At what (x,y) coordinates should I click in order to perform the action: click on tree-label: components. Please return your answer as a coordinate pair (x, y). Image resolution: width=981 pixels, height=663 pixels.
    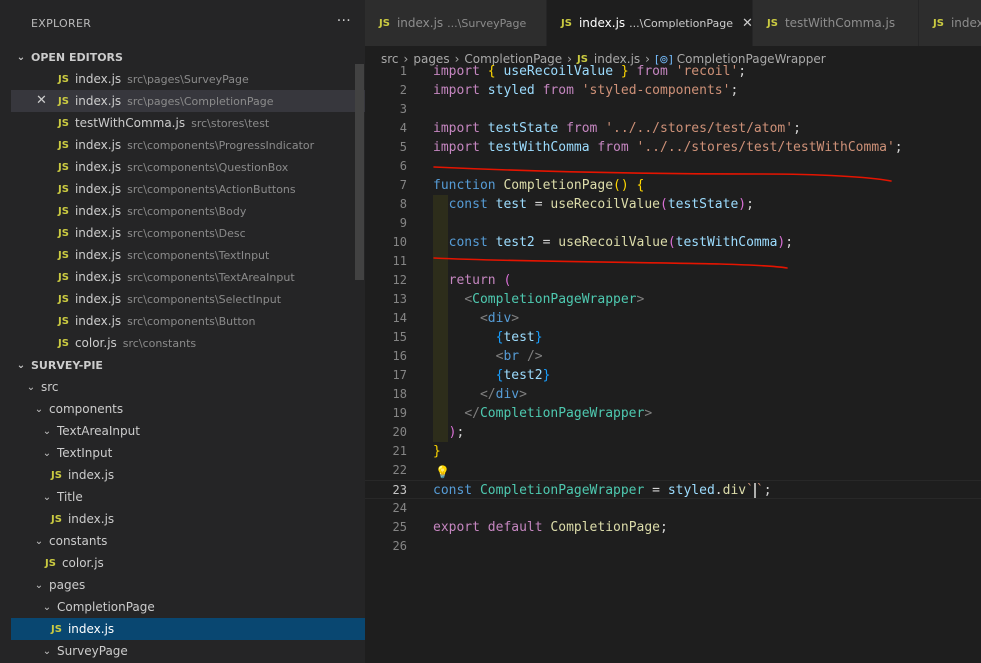
    Looking at the image, I should click on (86, 409).